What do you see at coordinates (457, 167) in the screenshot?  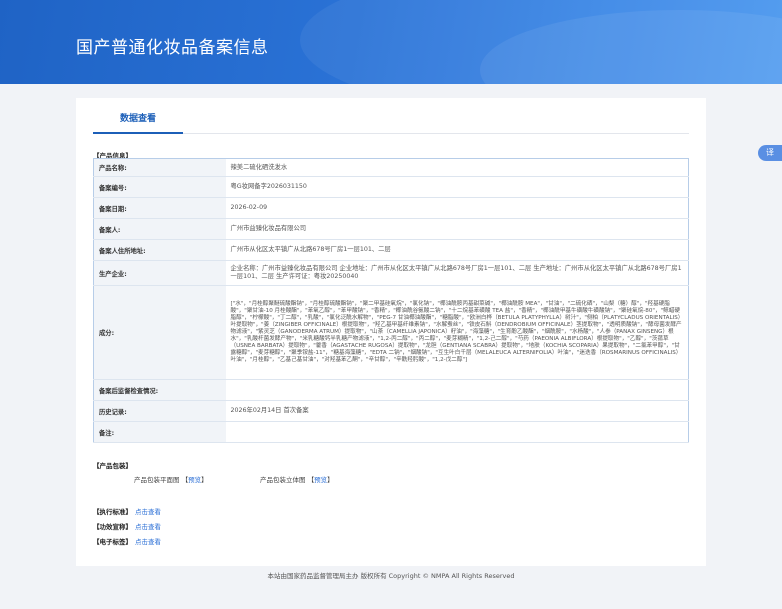 I see `field-value: 辣美二硫化硒洗发水` at bounding box center [457, 167].